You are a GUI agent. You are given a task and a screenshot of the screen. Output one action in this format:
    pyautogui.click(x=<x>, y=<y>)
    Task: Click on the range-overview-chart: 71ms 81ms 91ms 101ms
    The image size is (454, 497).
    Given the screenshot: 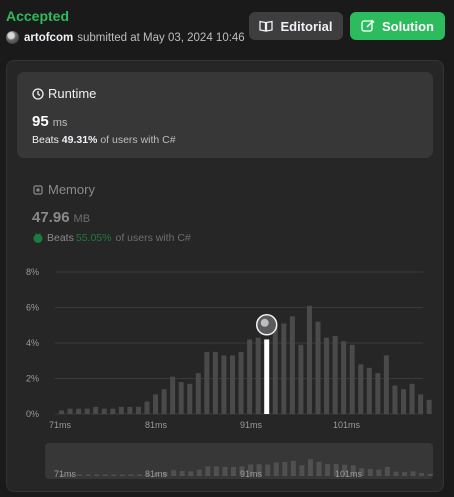 What is the action you would take?
    pyautogui.click(x=243, y=469)
    